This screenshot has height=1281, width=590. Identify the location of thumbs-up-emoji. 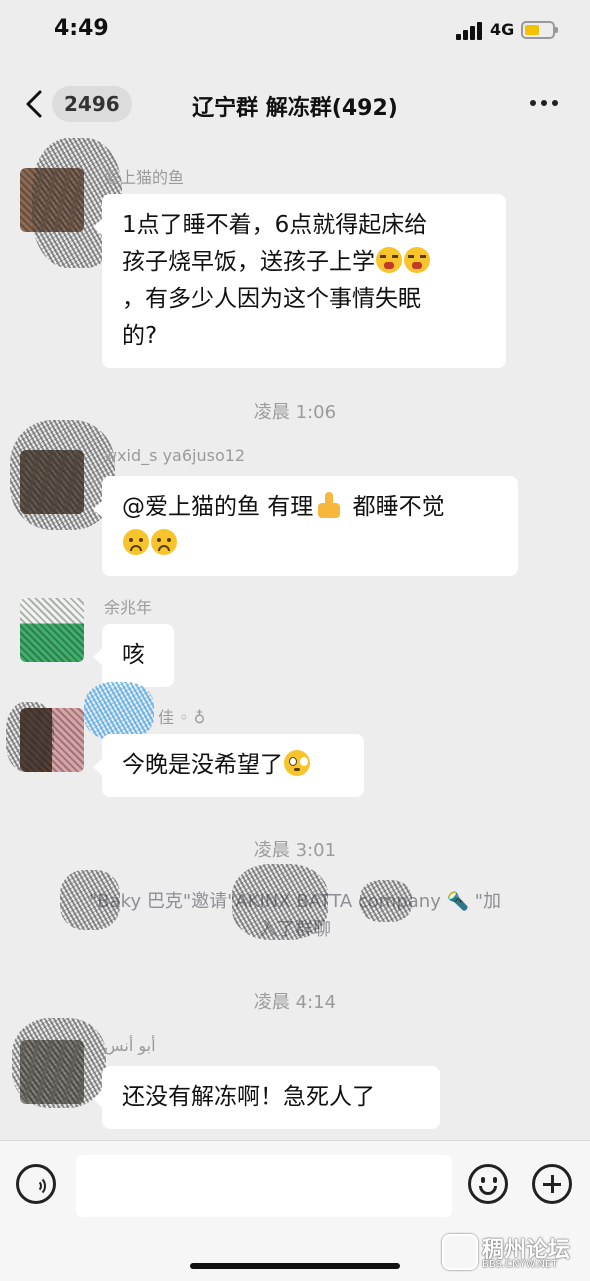
(329, 505).